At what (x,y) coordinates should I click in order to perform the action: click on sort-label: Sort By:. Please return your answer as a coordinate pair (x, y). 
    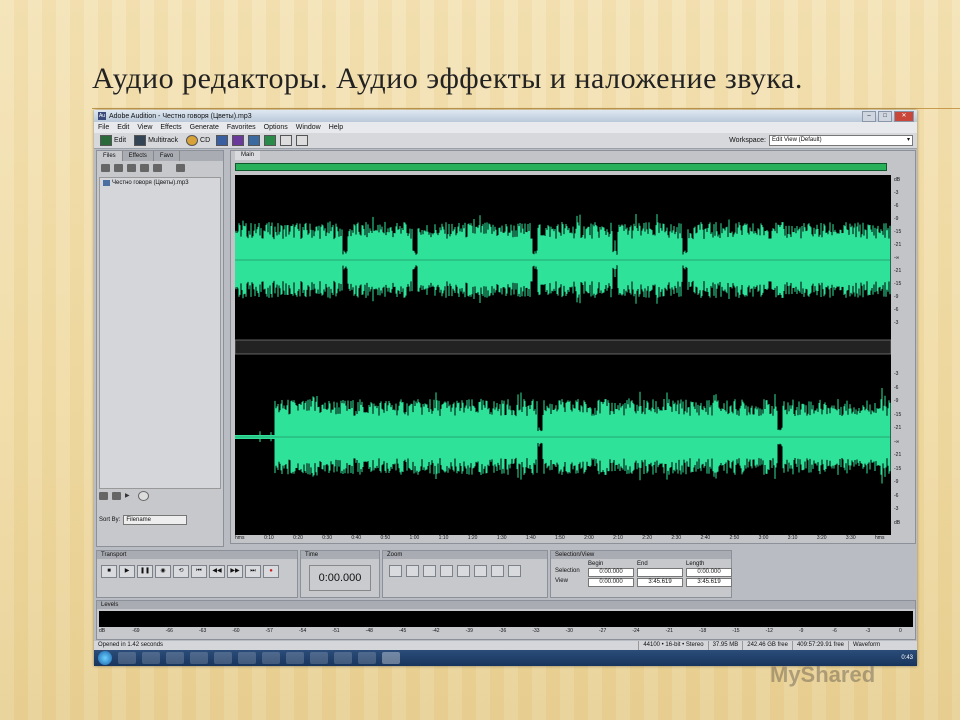
    Looking at the image, I should click on (110, 520).